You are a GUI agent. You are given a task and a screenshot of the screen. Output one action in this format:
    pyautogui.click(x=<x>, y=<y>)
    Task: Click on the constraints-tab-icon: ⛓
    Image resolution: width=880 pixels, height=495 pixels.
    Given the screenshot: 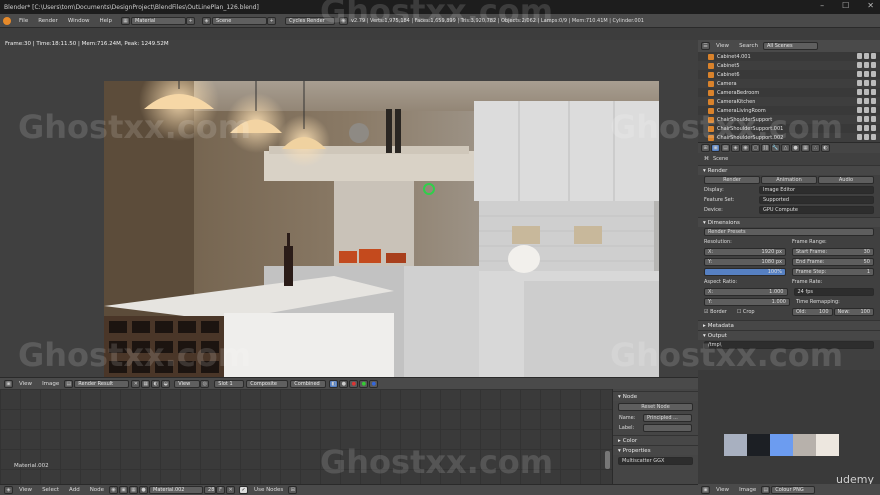 What is the action you would take?
    pyautogui.click(x=765, y=148)
    